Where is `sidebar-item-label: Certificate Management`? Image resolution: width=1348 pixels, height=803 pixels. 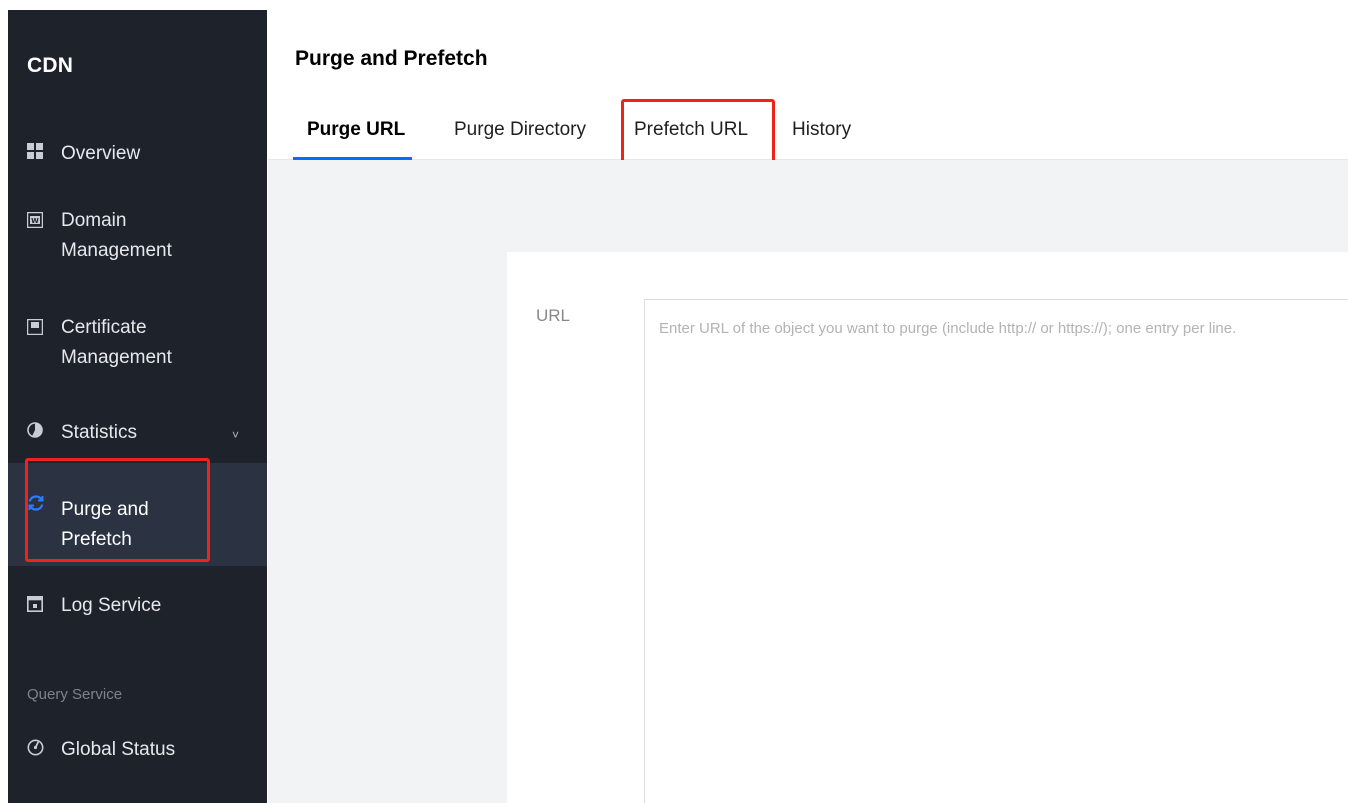 sidebar-item-label: Certificate Management is located at coordinates (116, 342).